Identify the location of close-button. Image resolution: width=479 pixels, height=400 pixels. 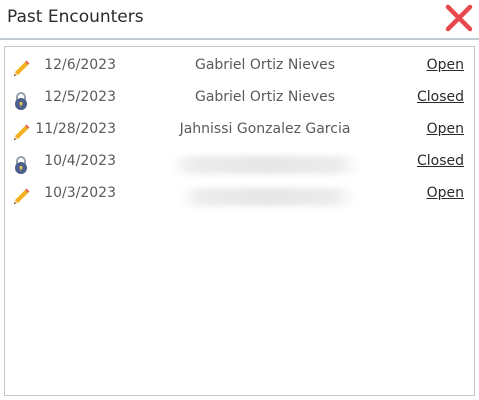
(459, 18).